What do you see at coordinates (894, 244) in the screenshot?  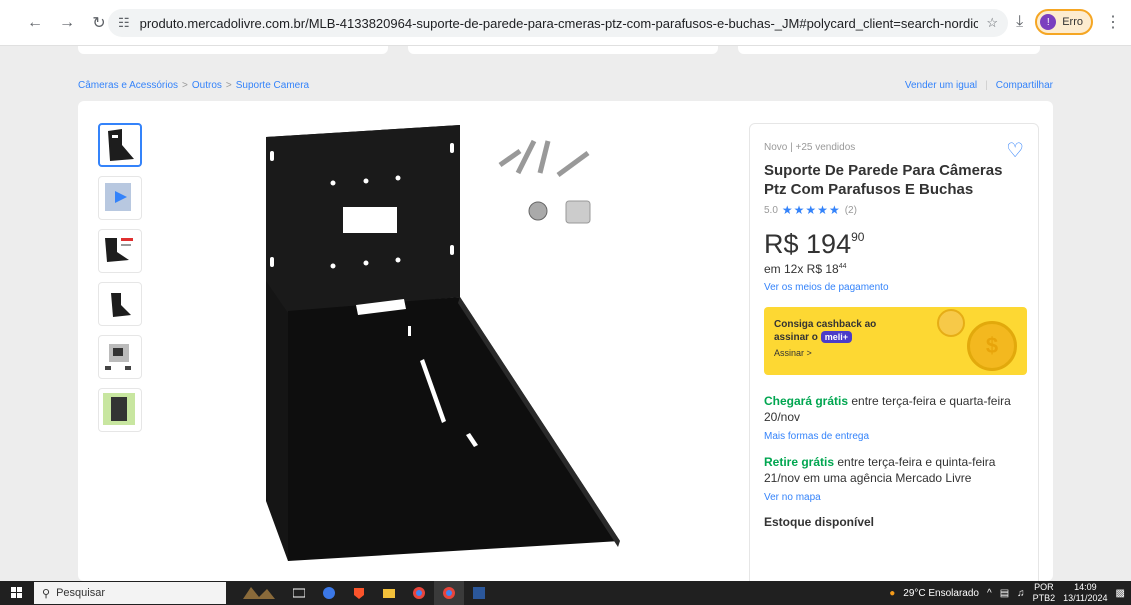 I see `price: R$ 19490` at bounding box center [894, 244].